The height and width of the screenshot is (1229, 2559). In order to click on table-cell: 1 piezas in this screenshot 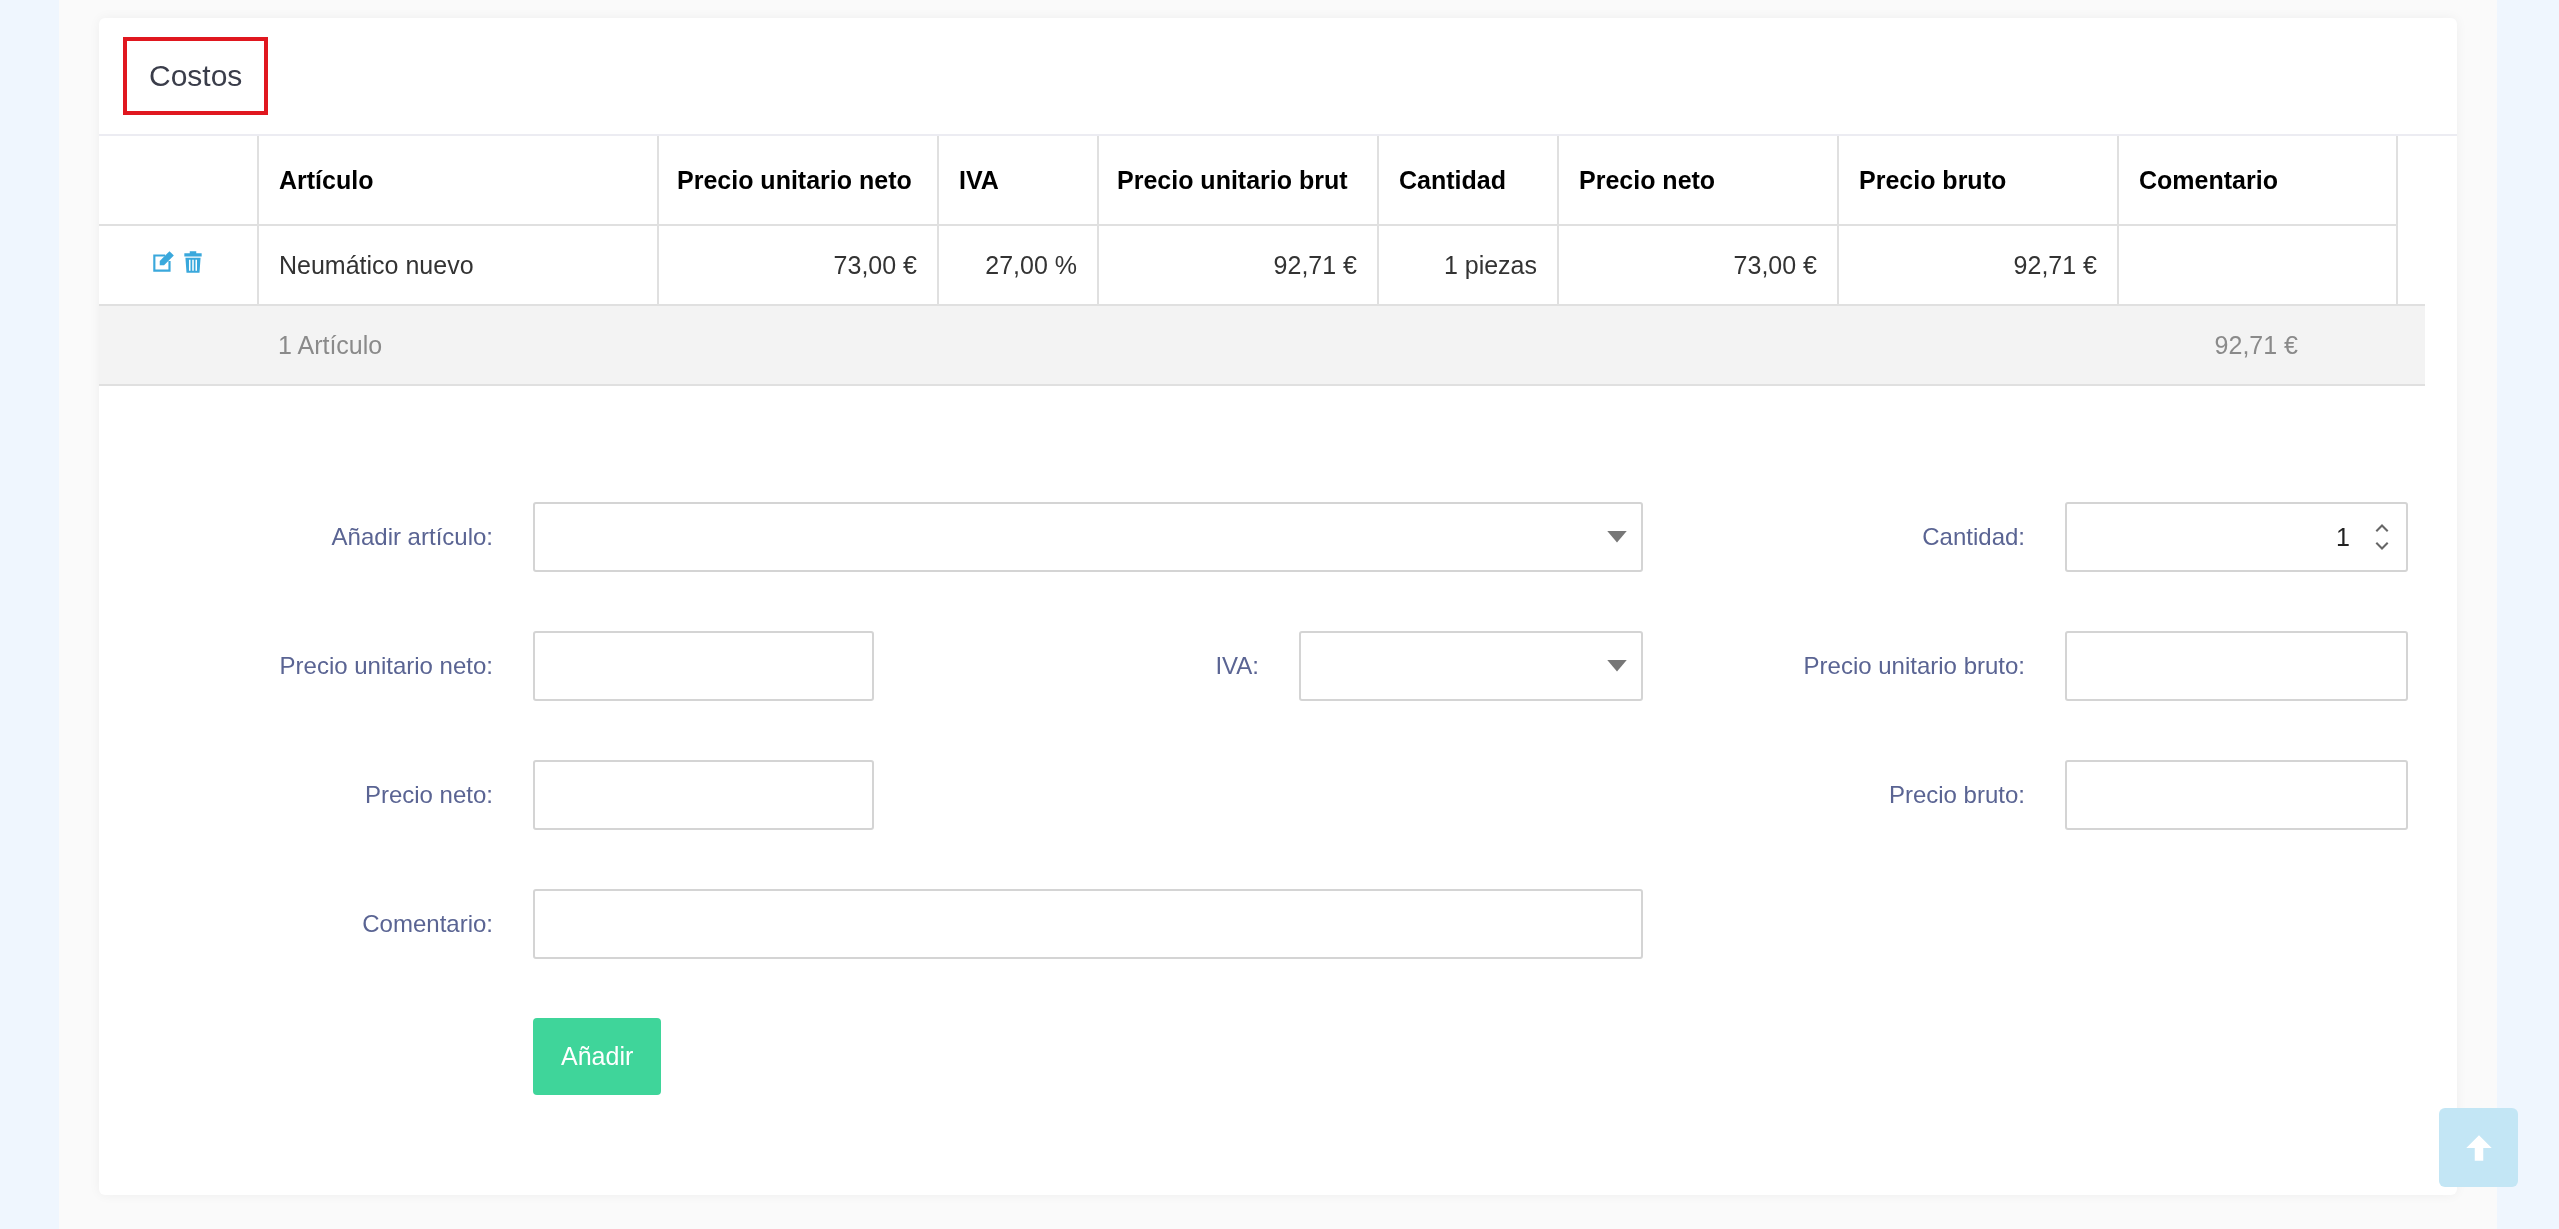, I will do `click(1490, 264)`.